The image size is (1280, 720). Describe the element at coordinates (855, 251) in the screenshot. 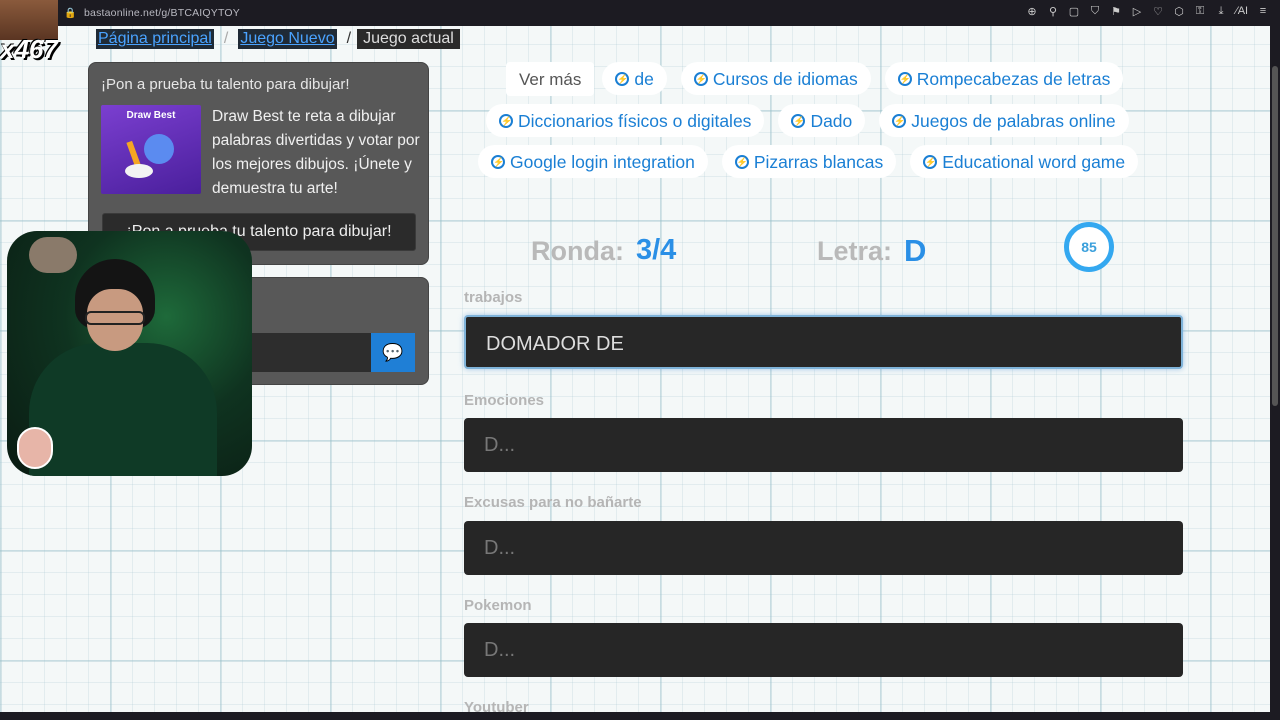

I see `letter-label: Letra:` at that location.